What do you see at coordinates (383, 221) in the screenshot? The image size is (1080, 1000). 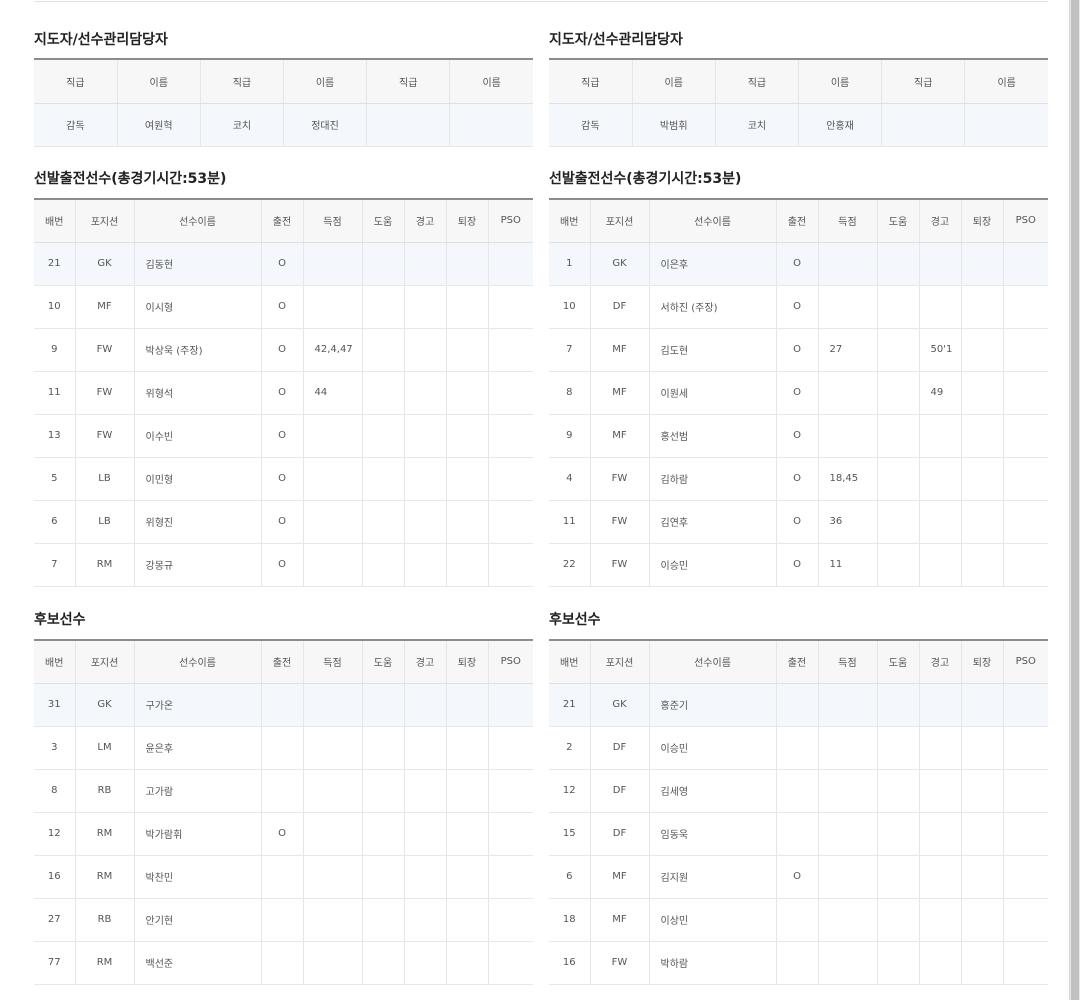 I see `header-assists: 도움` at bounding box center [383, 221].